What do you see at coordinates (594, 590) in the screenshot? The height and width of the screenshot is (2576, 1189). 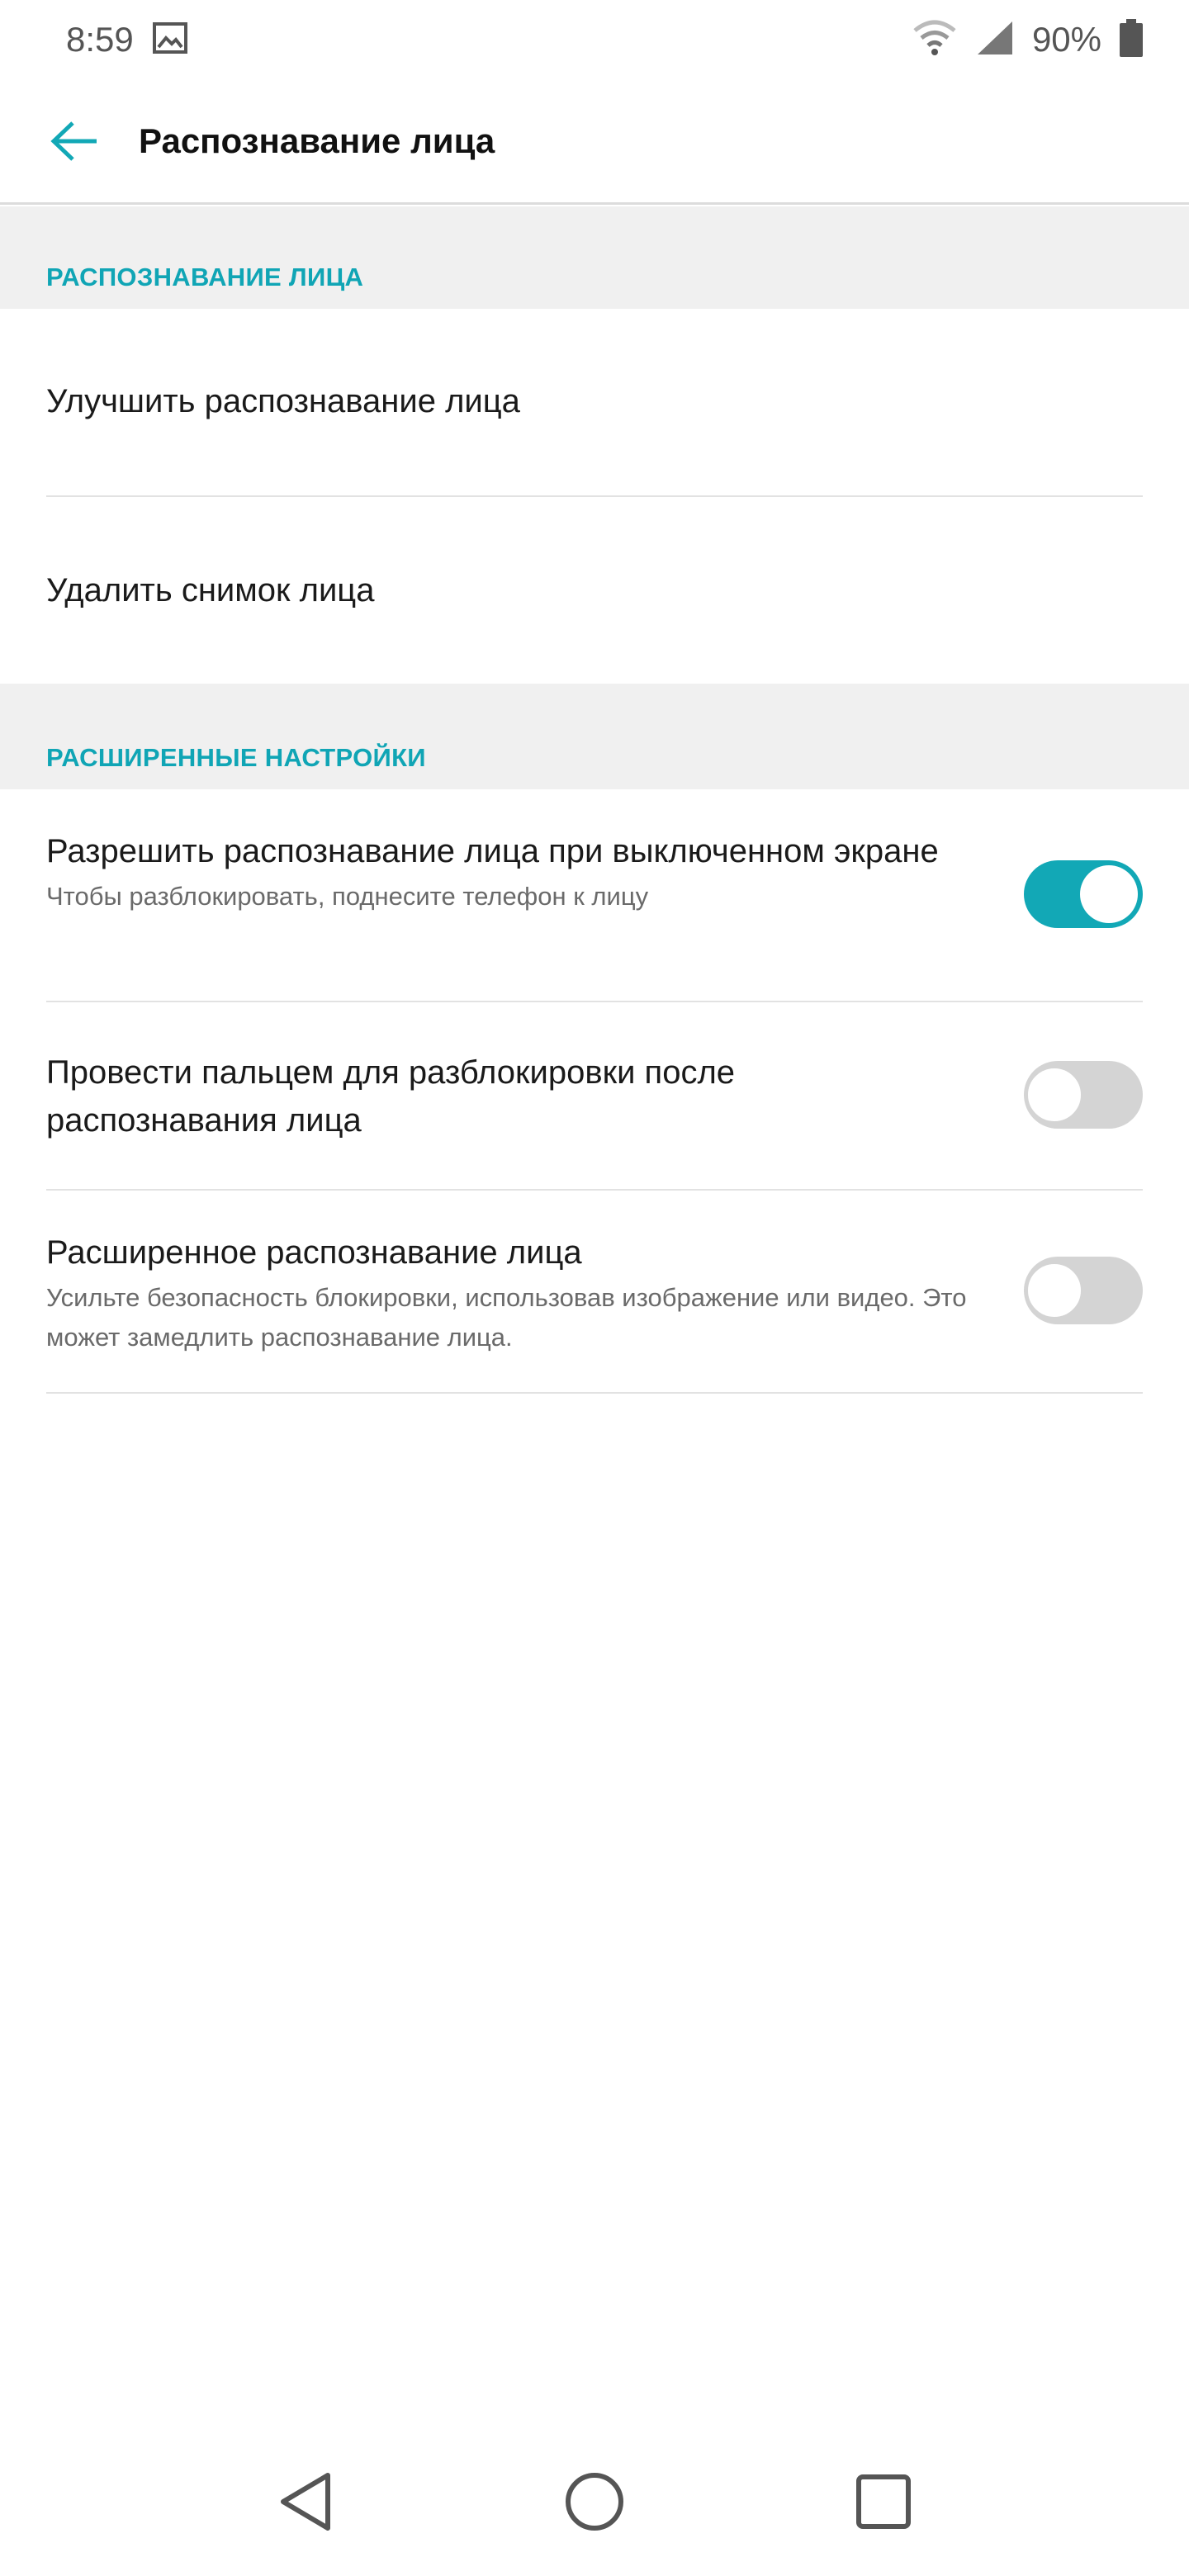 I see `delete-face-snapshot-item: Удалить снимок лица` at bounding box center [594, 590].